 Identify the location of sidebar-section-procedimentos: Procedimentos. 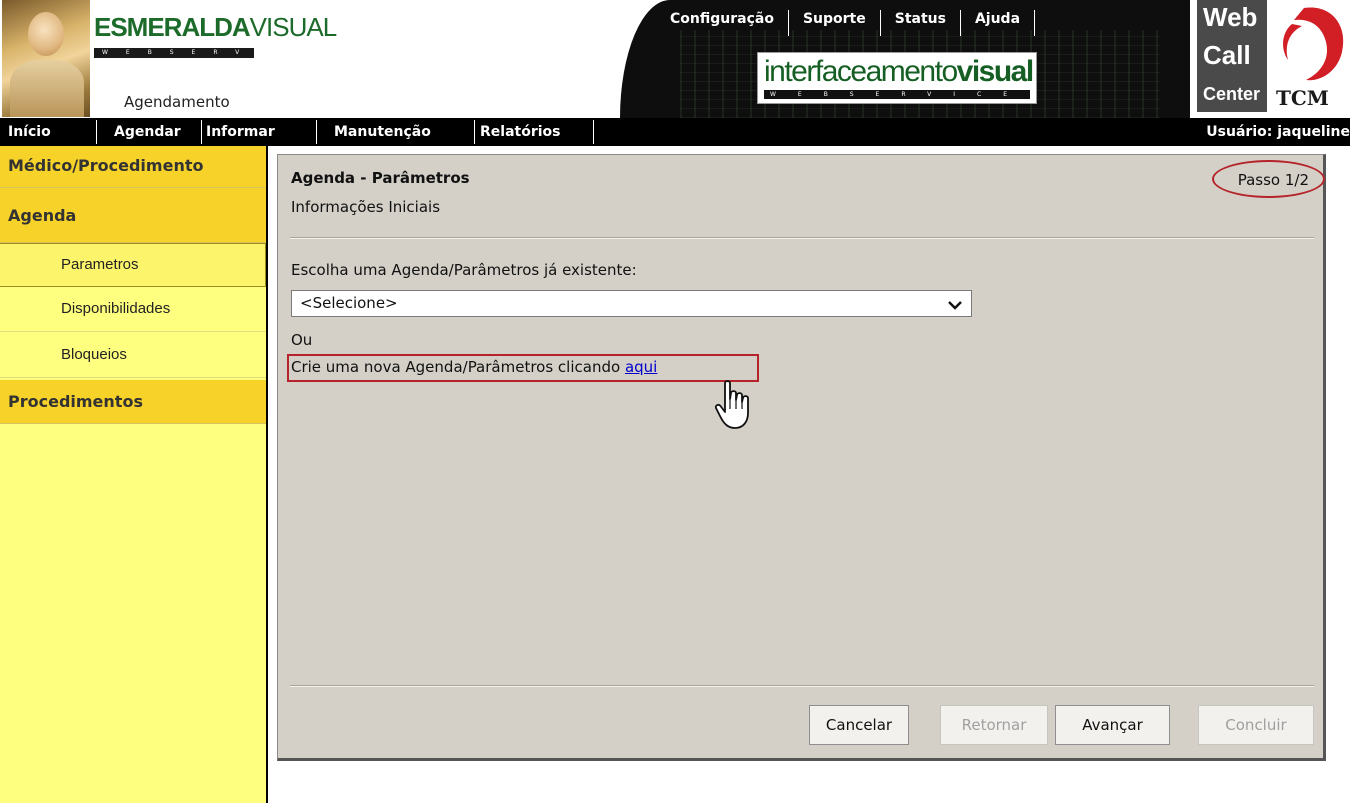
(133, 402).